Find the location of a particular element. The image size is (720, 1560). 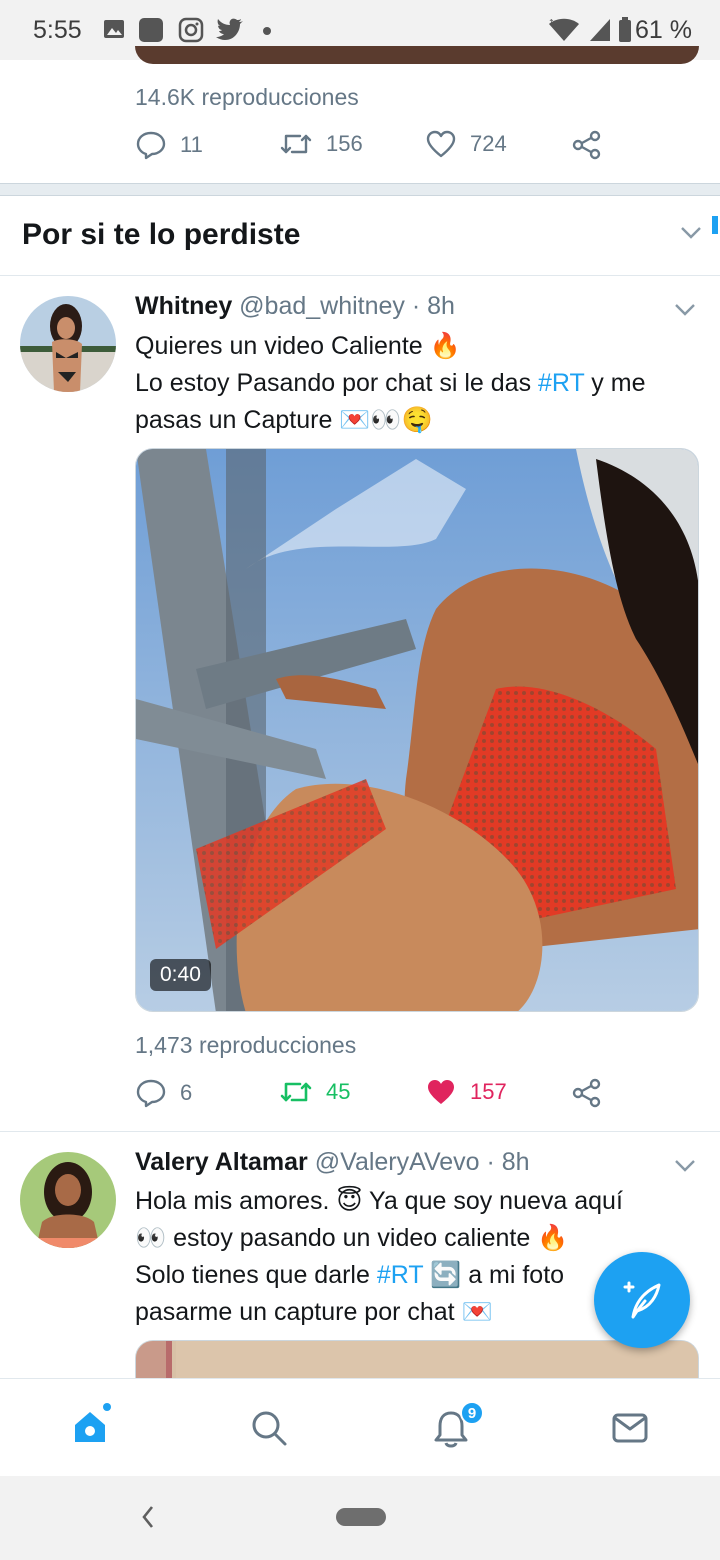

tweet-header: Whitney @bad_whitney · 8h is located at coordinates (295, 306).